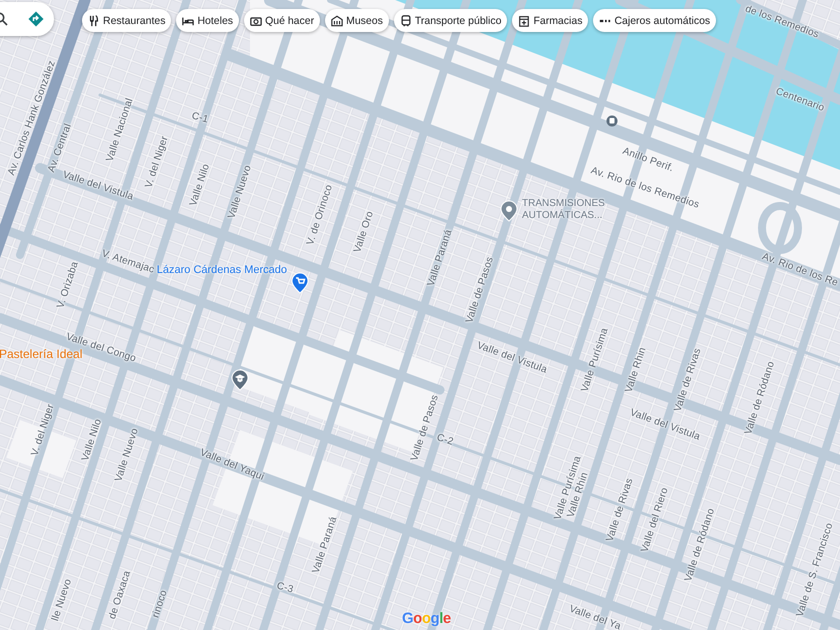 This screenshot has width=840, height=630. Describe the element at coordinates (364, 232) in the screenshot. I see `street-label: Valle Oro` at that location.